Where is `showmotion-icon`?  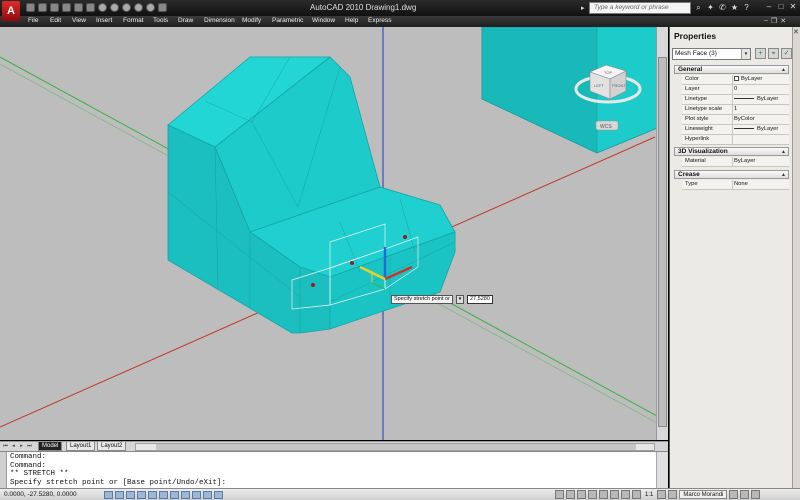 showmotion-icon is located at coordinates (625, 494).